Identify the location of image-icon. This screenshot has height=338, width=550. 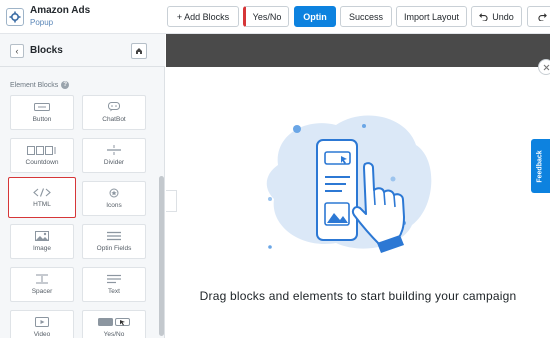
(42, 236).